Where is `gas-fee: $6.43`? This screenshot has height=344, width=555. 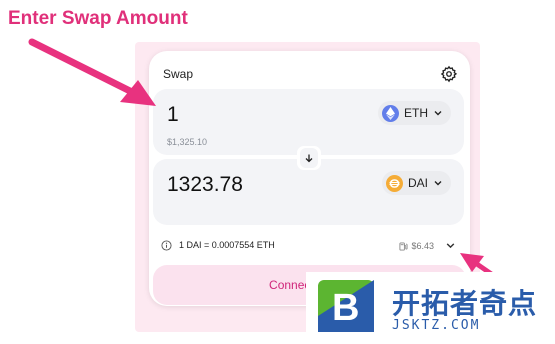
gas-fee: $6.43 is located at coordinates (416, 246).